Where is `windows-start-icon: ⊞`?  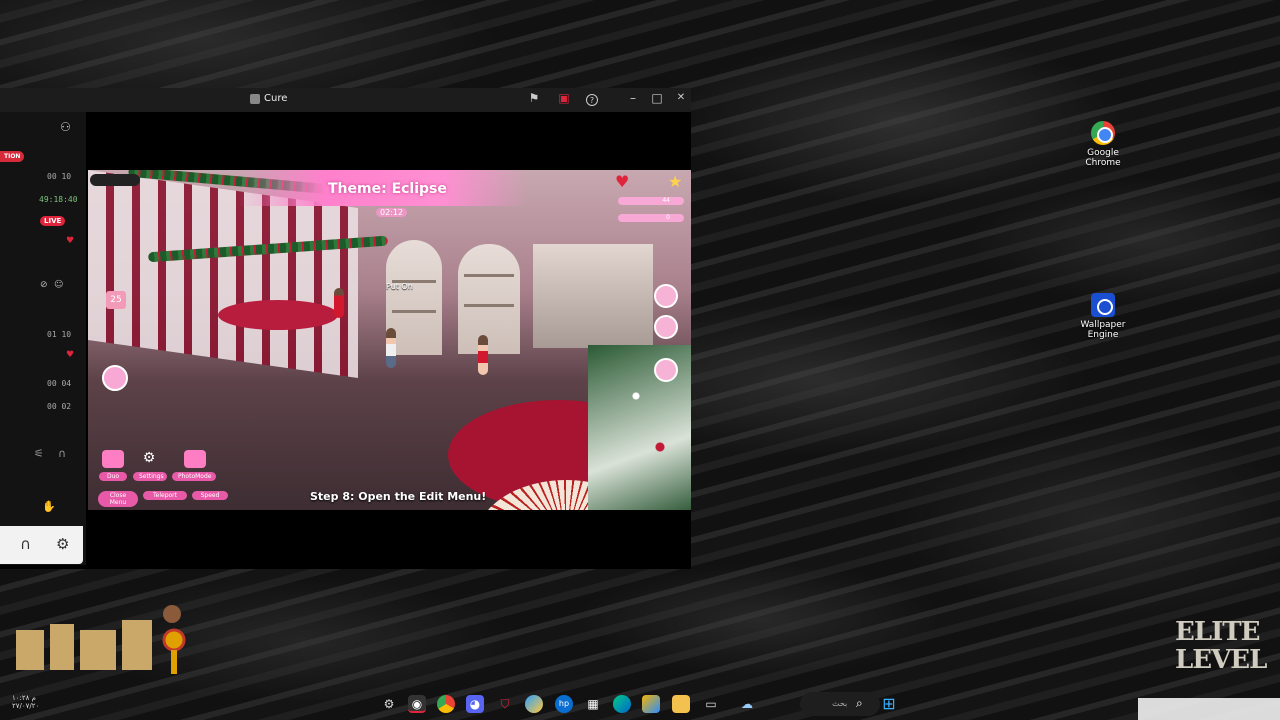 windows-start-icon: ⊞ is located at coordinates (889, 704).